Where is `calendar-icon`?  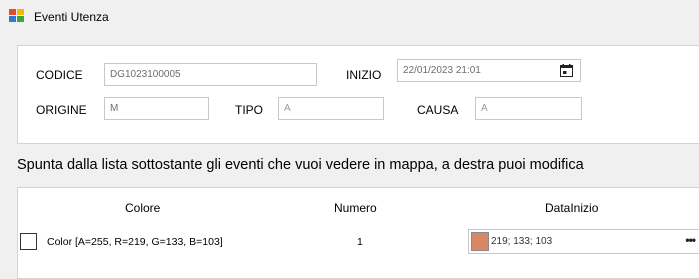 calendar-icon is located at coordinates (566, 70).